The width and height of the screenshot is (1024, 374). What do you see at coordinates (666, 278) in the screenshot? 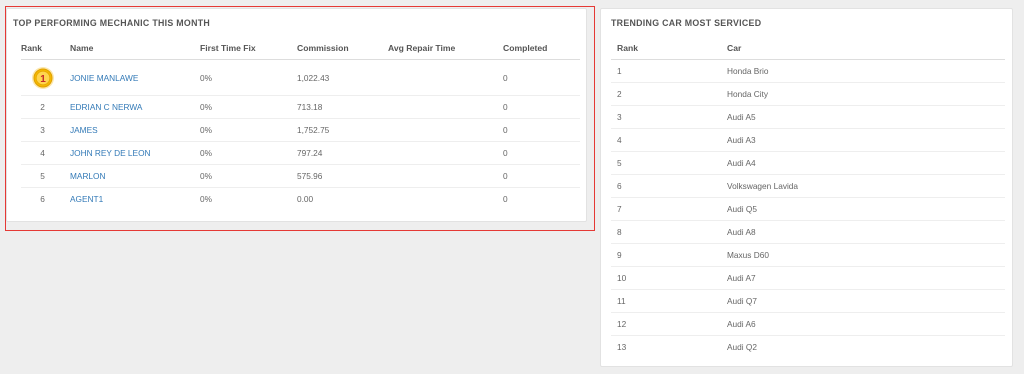
I see `rank-cell: 10` at bounding box center [666, 278].